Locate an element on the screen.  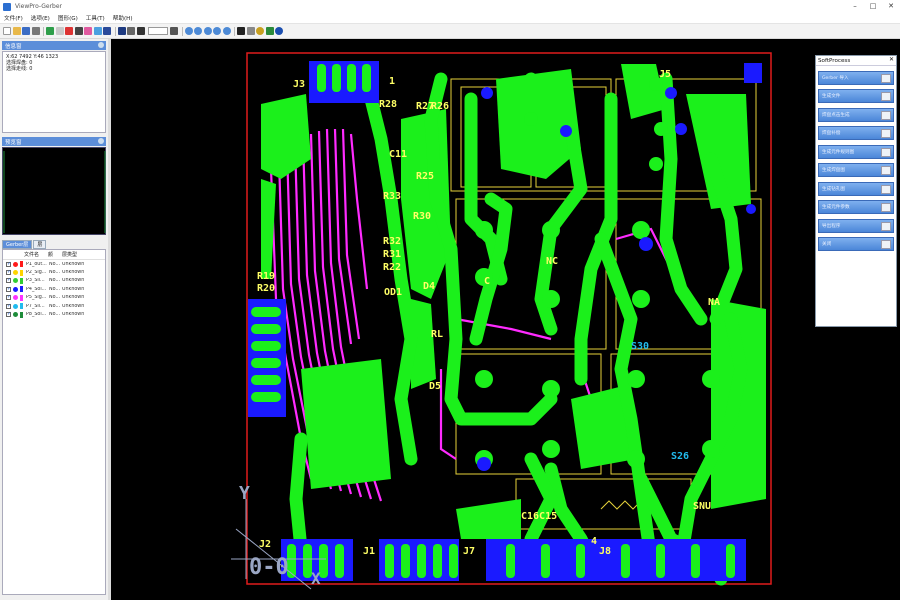
open-folder-icon is located at coordinates (16, 31).